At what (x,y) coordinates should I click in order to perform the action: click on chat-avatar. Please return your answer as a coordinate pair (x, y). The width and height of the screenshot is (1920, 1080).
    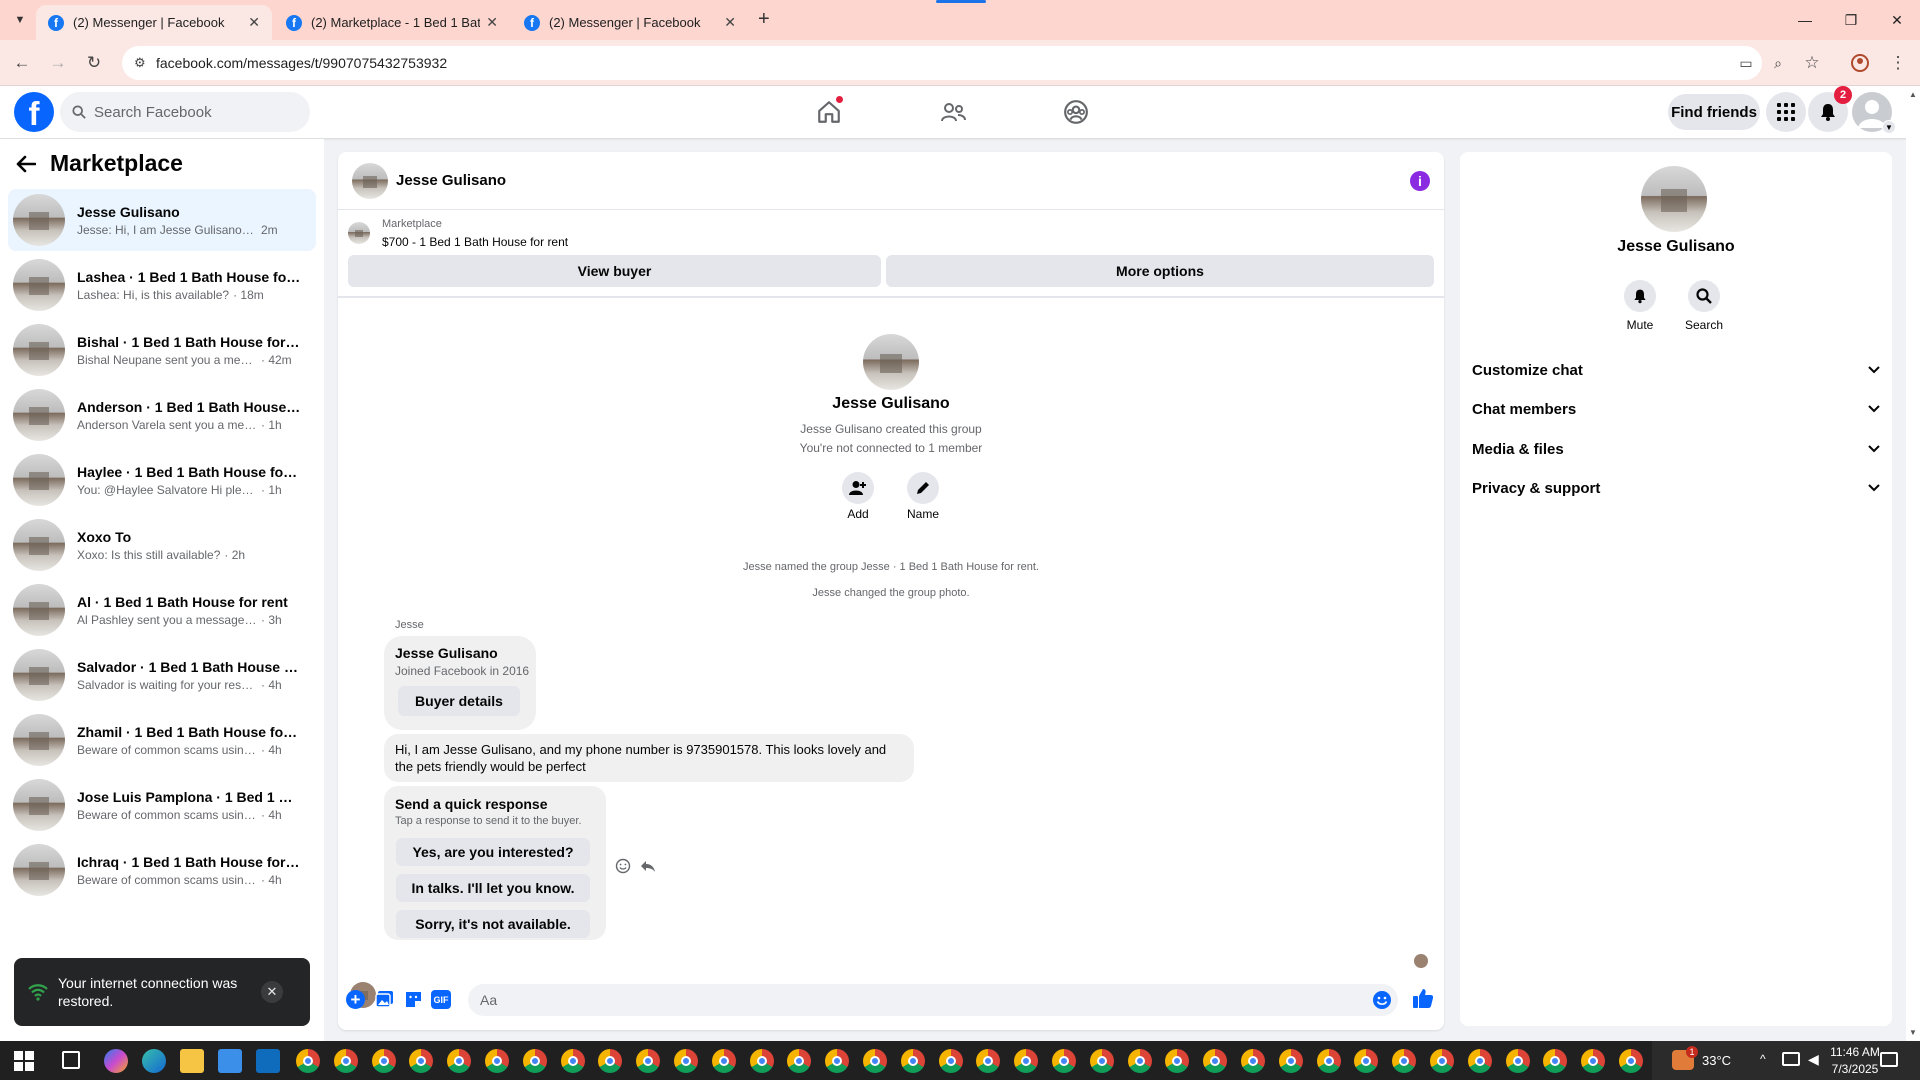
    Looking at the image, I should click on (370, 181).